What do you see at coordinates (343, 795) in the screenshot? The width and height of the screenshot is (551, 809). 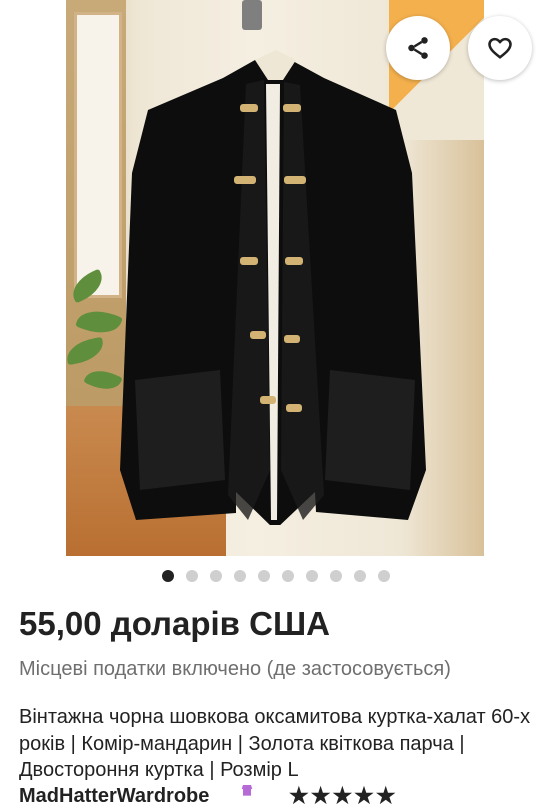 I see `rating-stars: ★★★★★` at bounding box center [343, 795].